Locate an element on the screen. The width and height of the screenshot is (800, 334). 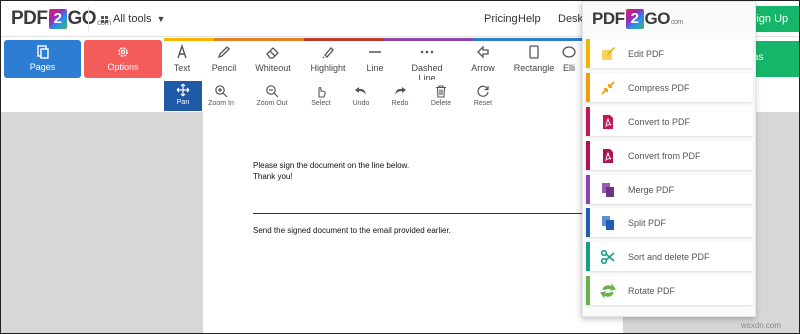
doc-line-2: Thank you! is located at coordinates (273, 176).